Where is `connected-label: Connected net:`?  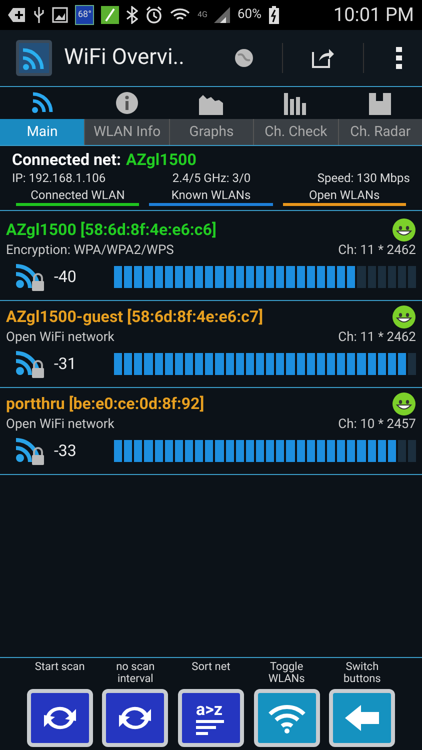
connected-label: Connected net: is located at coordinates (66, 160).